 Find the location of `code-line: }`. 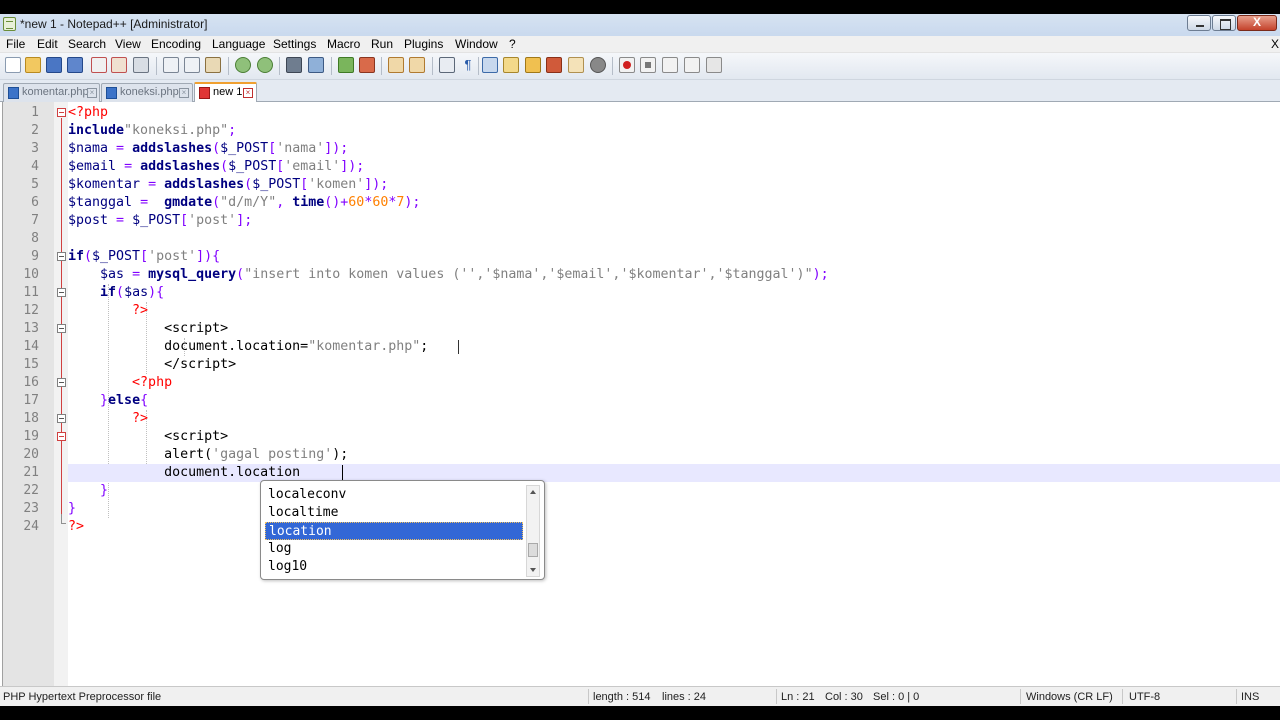

code-line: } is located at coordinates (104, 490).